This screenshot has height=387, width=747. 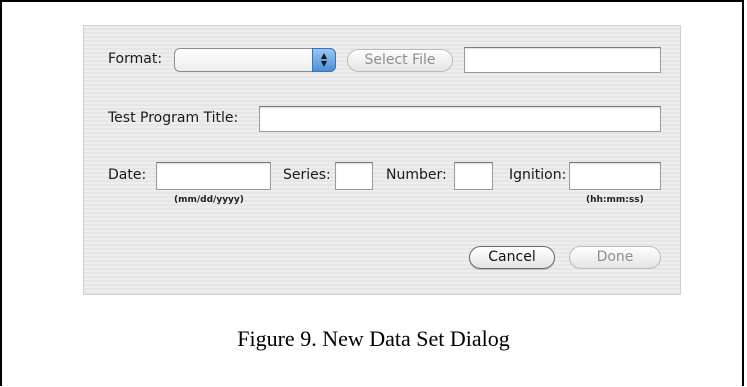 What do you see at coordinates (373, 338) in the screenshot?
I see `figure-caption: Figure 9. New Data Set Dialog` at bounding box center [373, 338].